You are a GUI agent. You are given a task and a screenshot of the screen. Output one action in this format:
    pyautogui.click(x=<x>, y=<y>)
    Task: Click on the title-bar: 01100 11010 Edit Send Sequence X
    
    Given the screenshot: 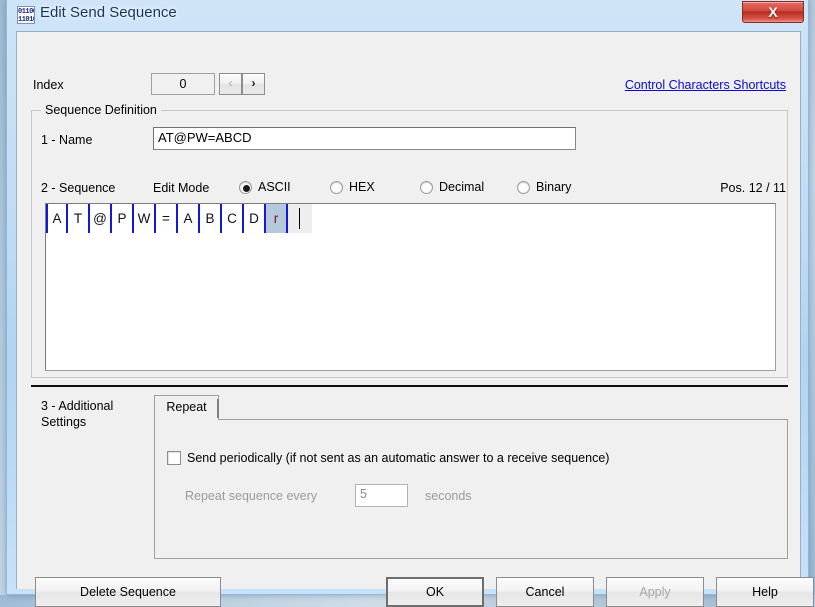 What is the action you would take?
    pyautogui.click(x=408, y=15)
    